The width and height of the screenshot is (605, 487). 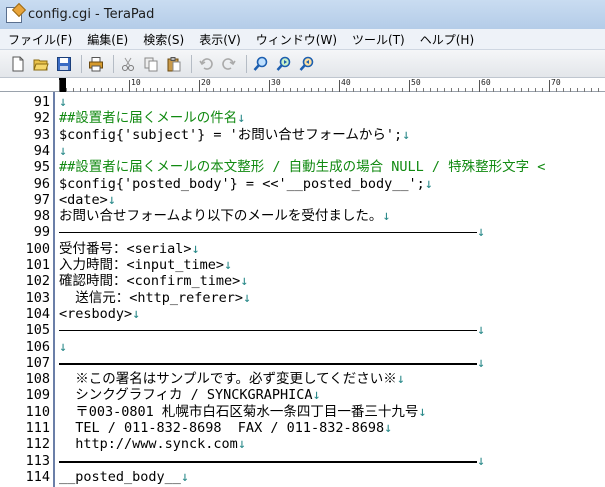 I want to click on line-text: $config{'subject'} = 'お問い合せフォームから';↓, so click(x=234, y=135).